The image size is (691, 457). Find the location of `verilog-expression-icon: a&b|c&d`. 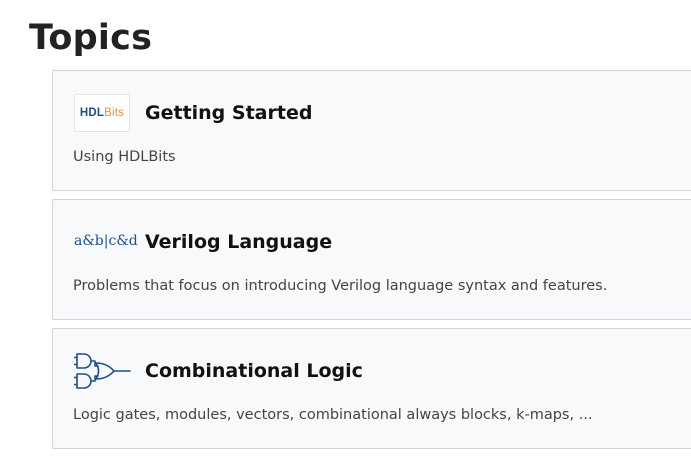

verilog-expression-icon: a&b|c&d is located at coordinates (106, 242).